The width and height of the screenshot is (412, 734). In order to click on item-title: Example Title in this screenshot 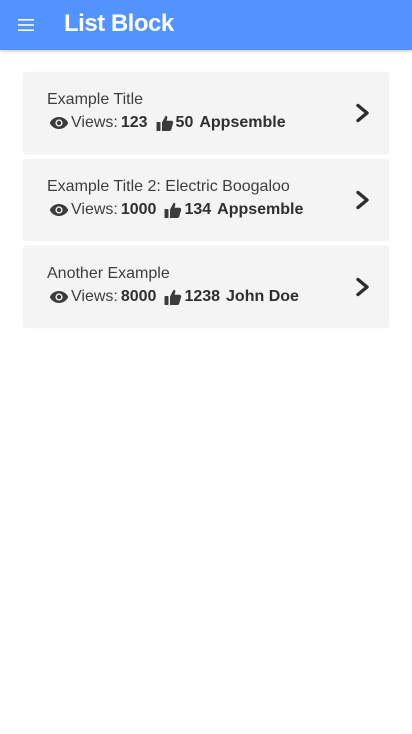, I will do `click(95, 99)`.